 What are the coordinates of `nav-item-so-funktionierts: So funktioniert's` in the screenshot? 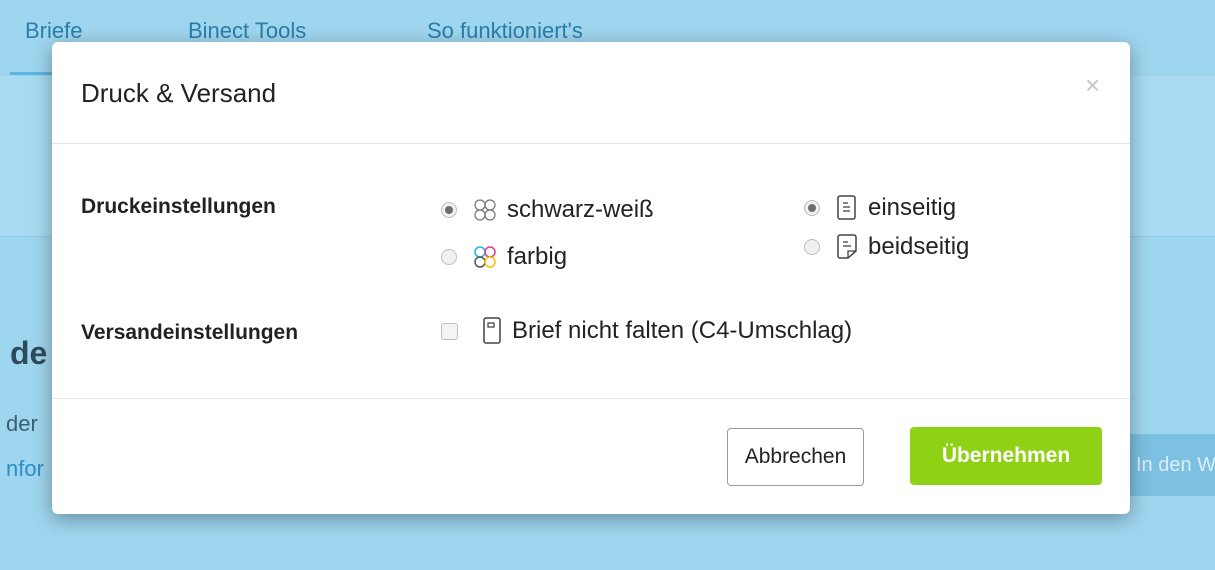 It's located at (505, 31).